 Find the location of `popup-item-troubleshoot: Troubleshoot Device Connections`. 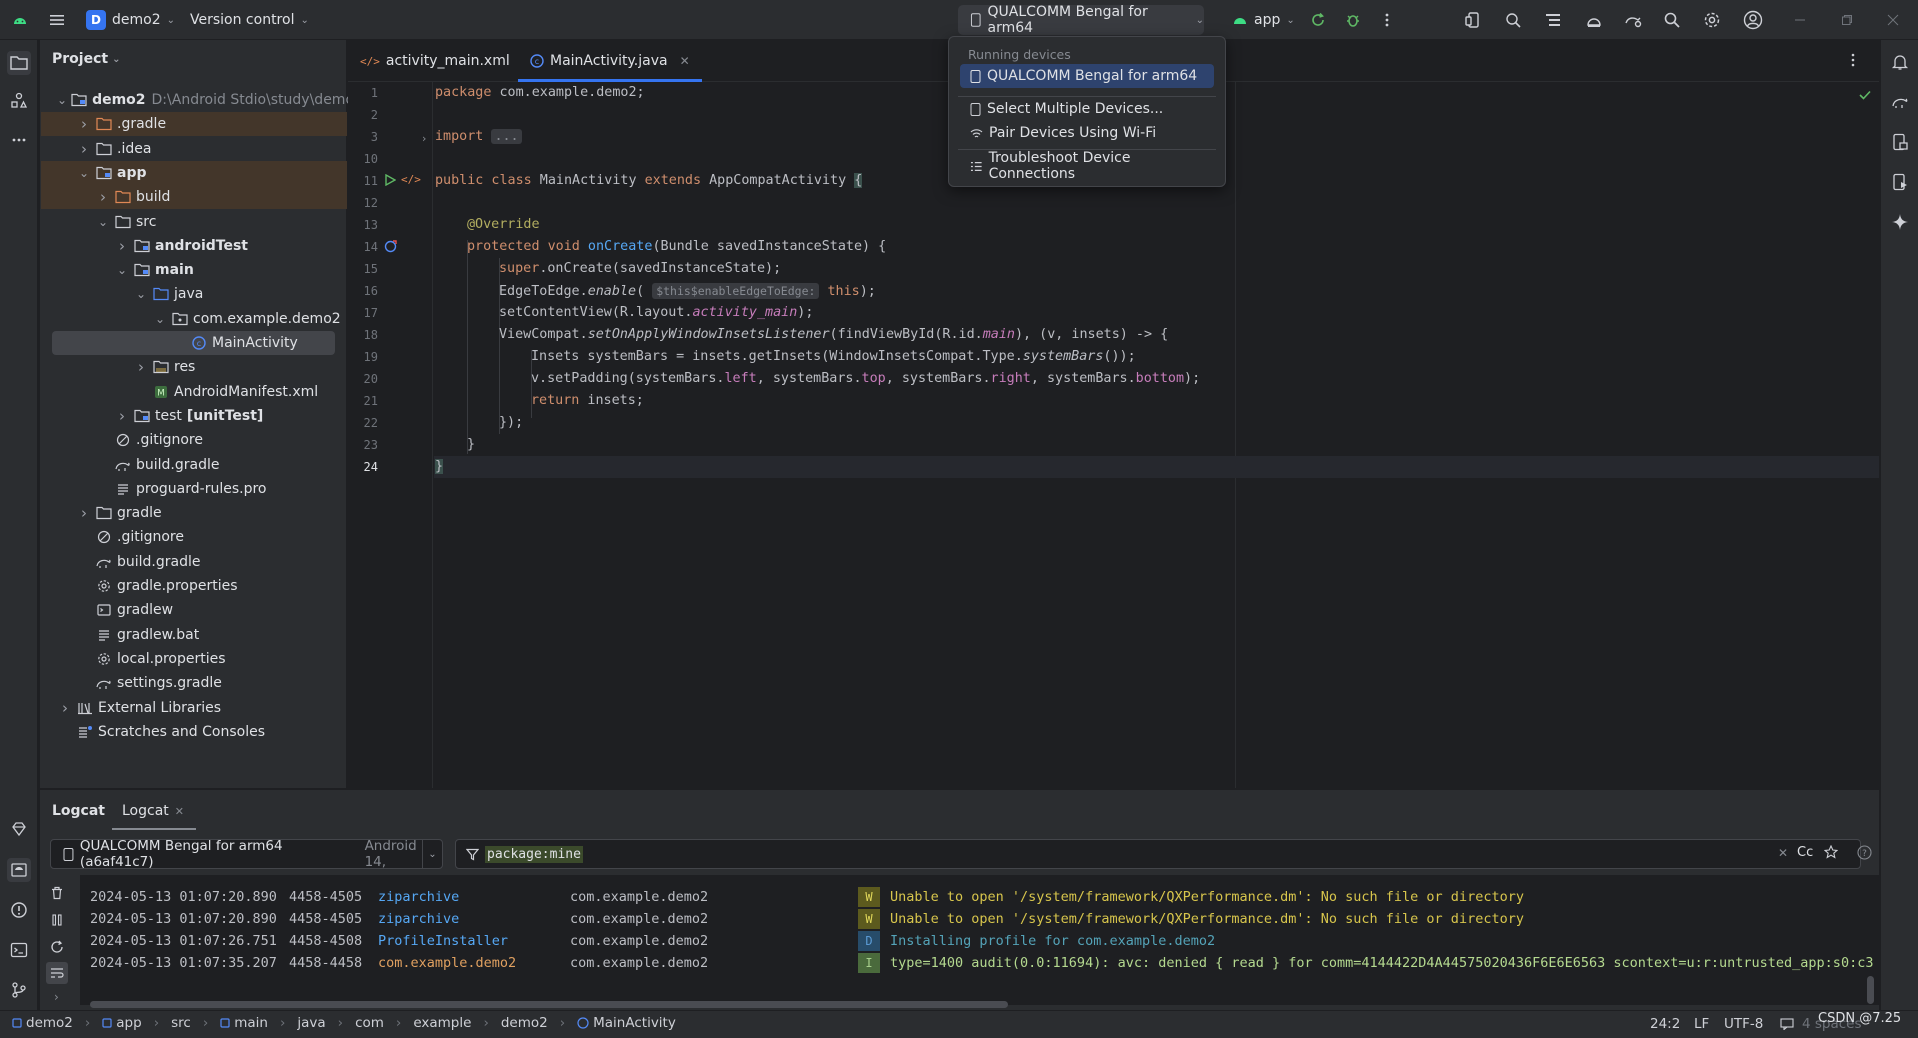

popup-item-troubleshoot: Troubleshoot Device Connections is located at coordinates (1087, 166).